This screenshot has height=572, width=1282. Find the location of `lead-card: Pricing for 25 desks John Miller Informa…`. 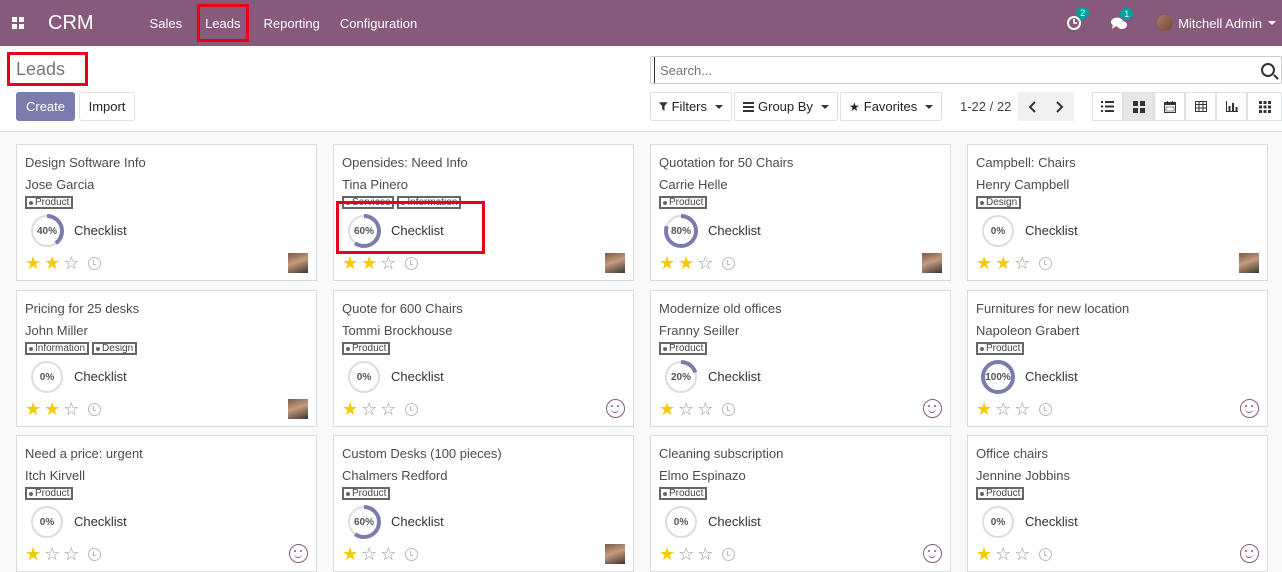

lead-card: Pricing for 25 desks John Miller Informa… is located at coordinates (166, 358).